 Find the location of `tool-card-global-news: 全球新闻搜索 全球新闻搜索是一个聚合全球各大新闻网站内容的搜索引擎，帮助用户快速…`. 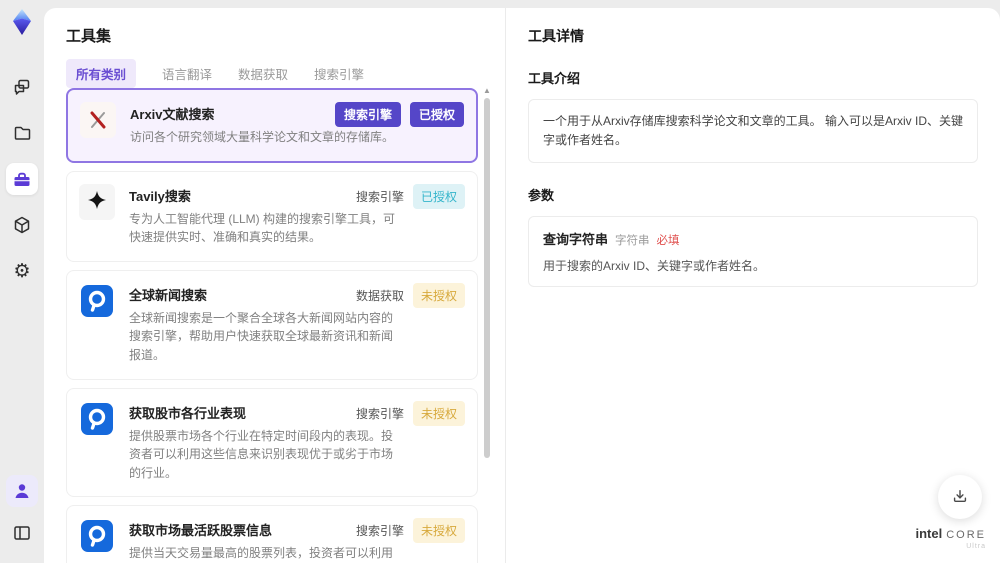

tool-card-global-news: 全球新闻搜索 全球新闻搜索是一个聚合全球各大新闻网站内容的搜索引擎，帮助用户快速… is located at coordinates (272, 324).